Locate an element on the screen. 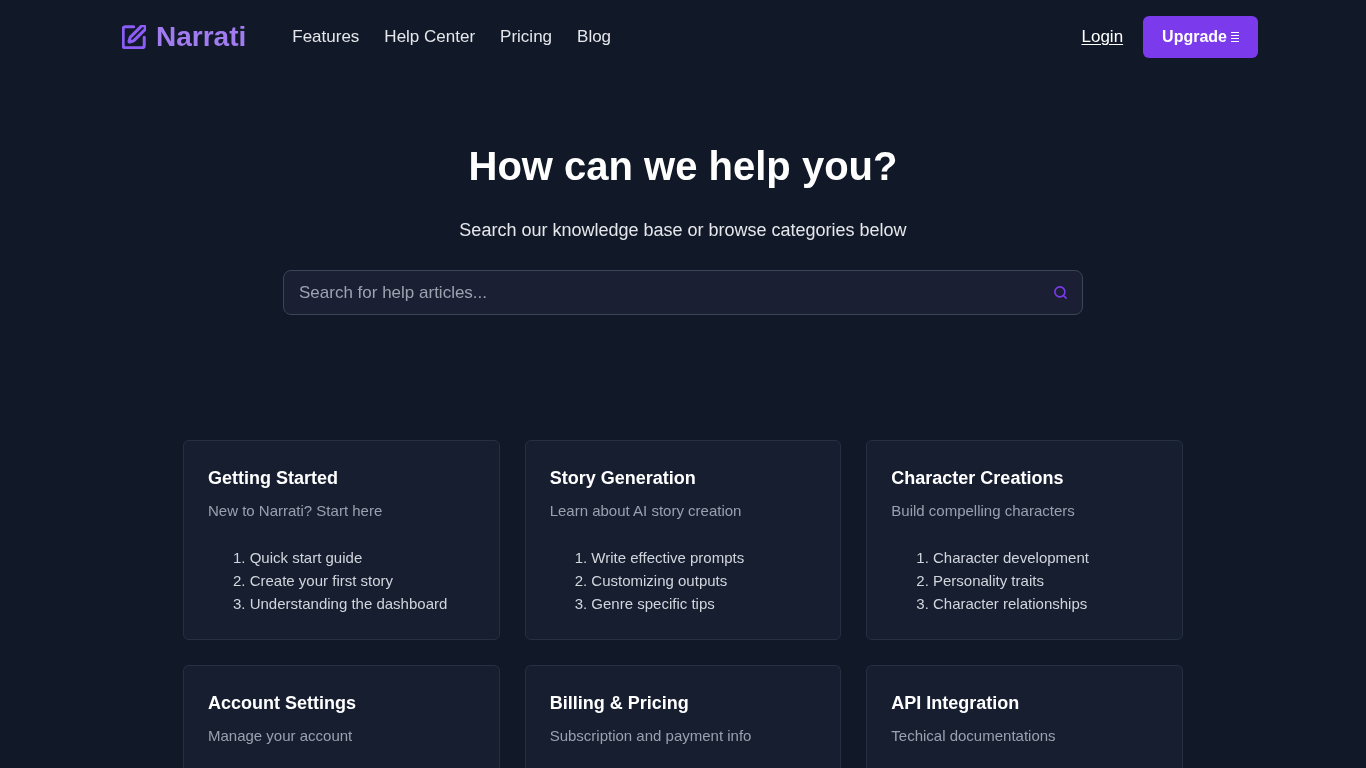 The height and width of the screenshot is (768, 1366). category-card: Getting Started New to Narrati? Start here 1. Quick start guide 2. Create your first story 3. Understanding the dashboard is located at coordinates (341, 540).